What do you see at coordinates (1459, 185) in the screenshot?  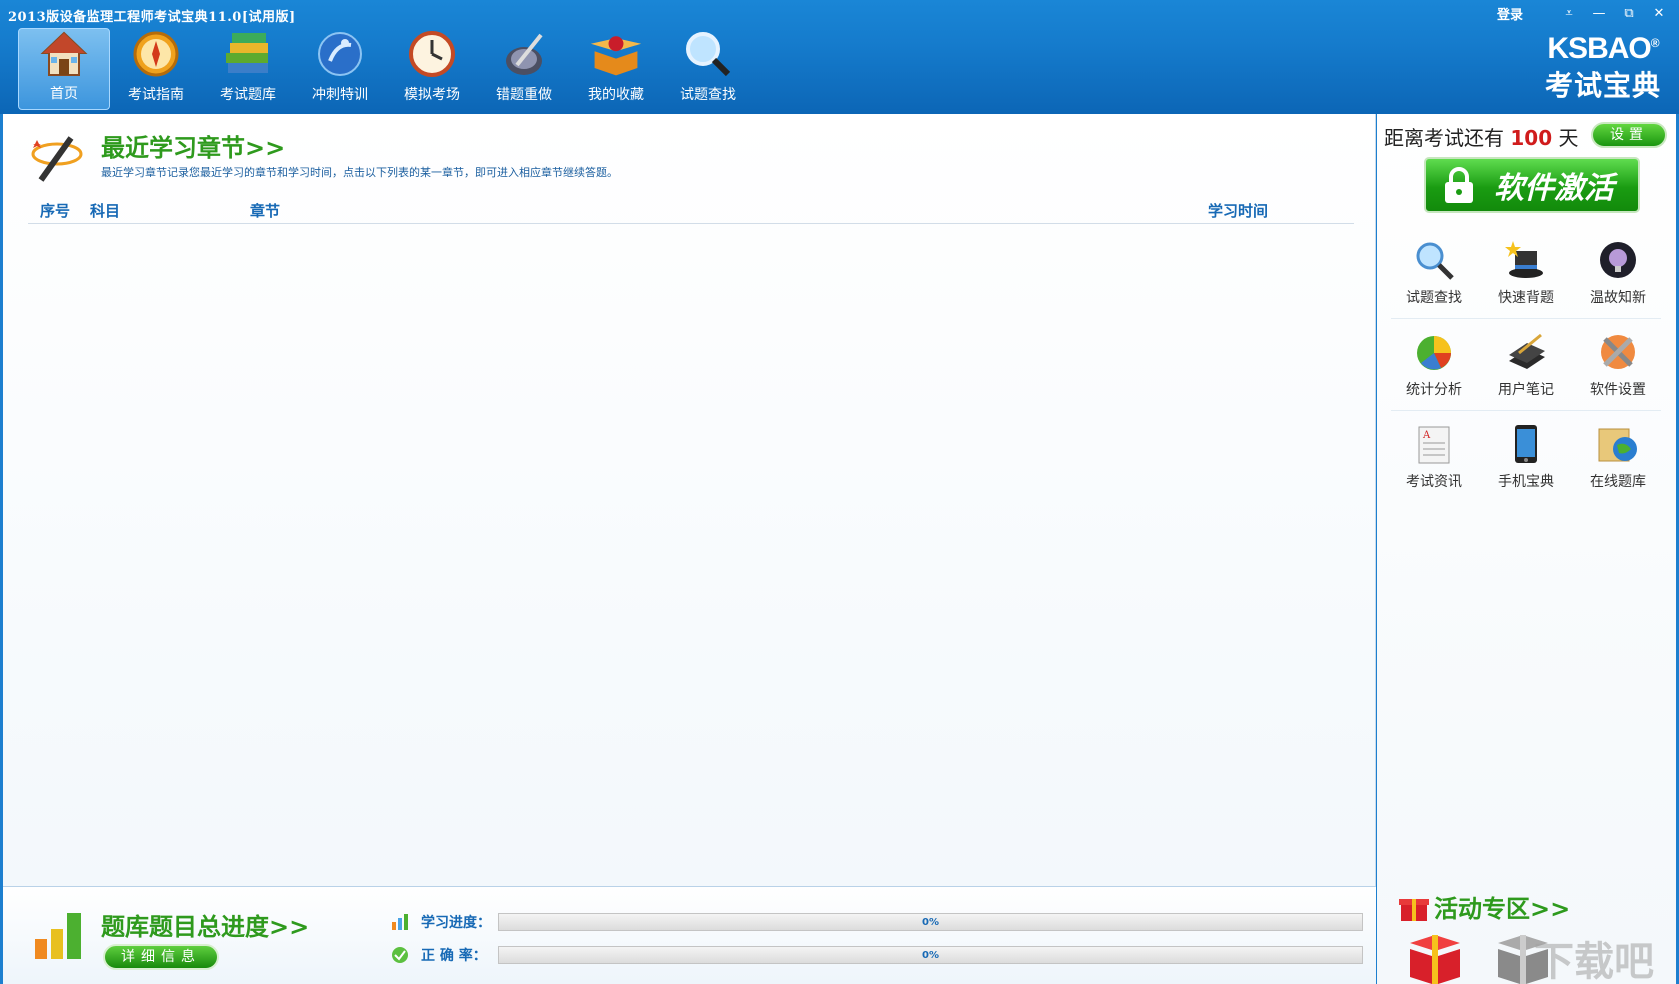 I see `lock-icon` at bounding box center [1459, 185].